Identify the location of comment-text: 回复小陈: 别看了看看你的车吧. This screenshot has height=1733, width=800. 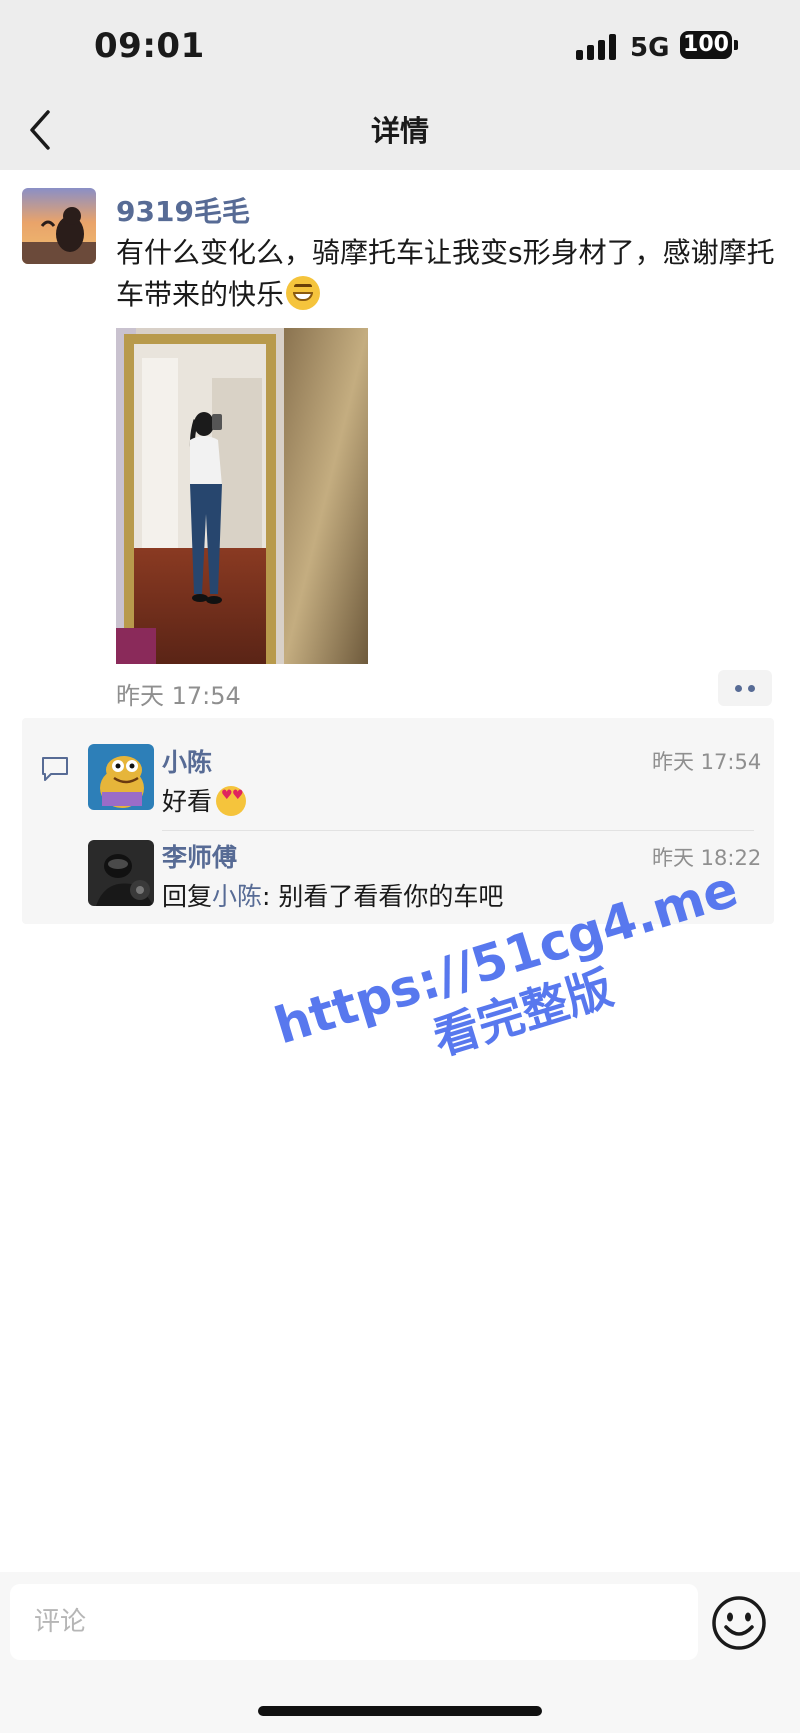
(332, 895).